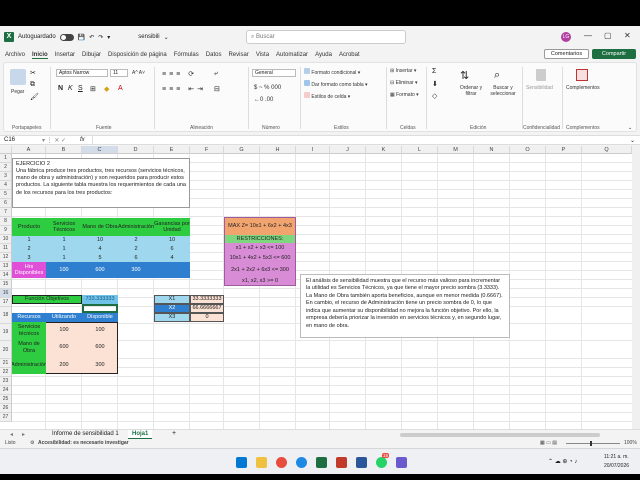 This screenshot has width=640, height=480. Describe the element at coordinates (179, 74) in the screenshot. I see `align-top-icons: ≡≡≡ ⟳` at that location.